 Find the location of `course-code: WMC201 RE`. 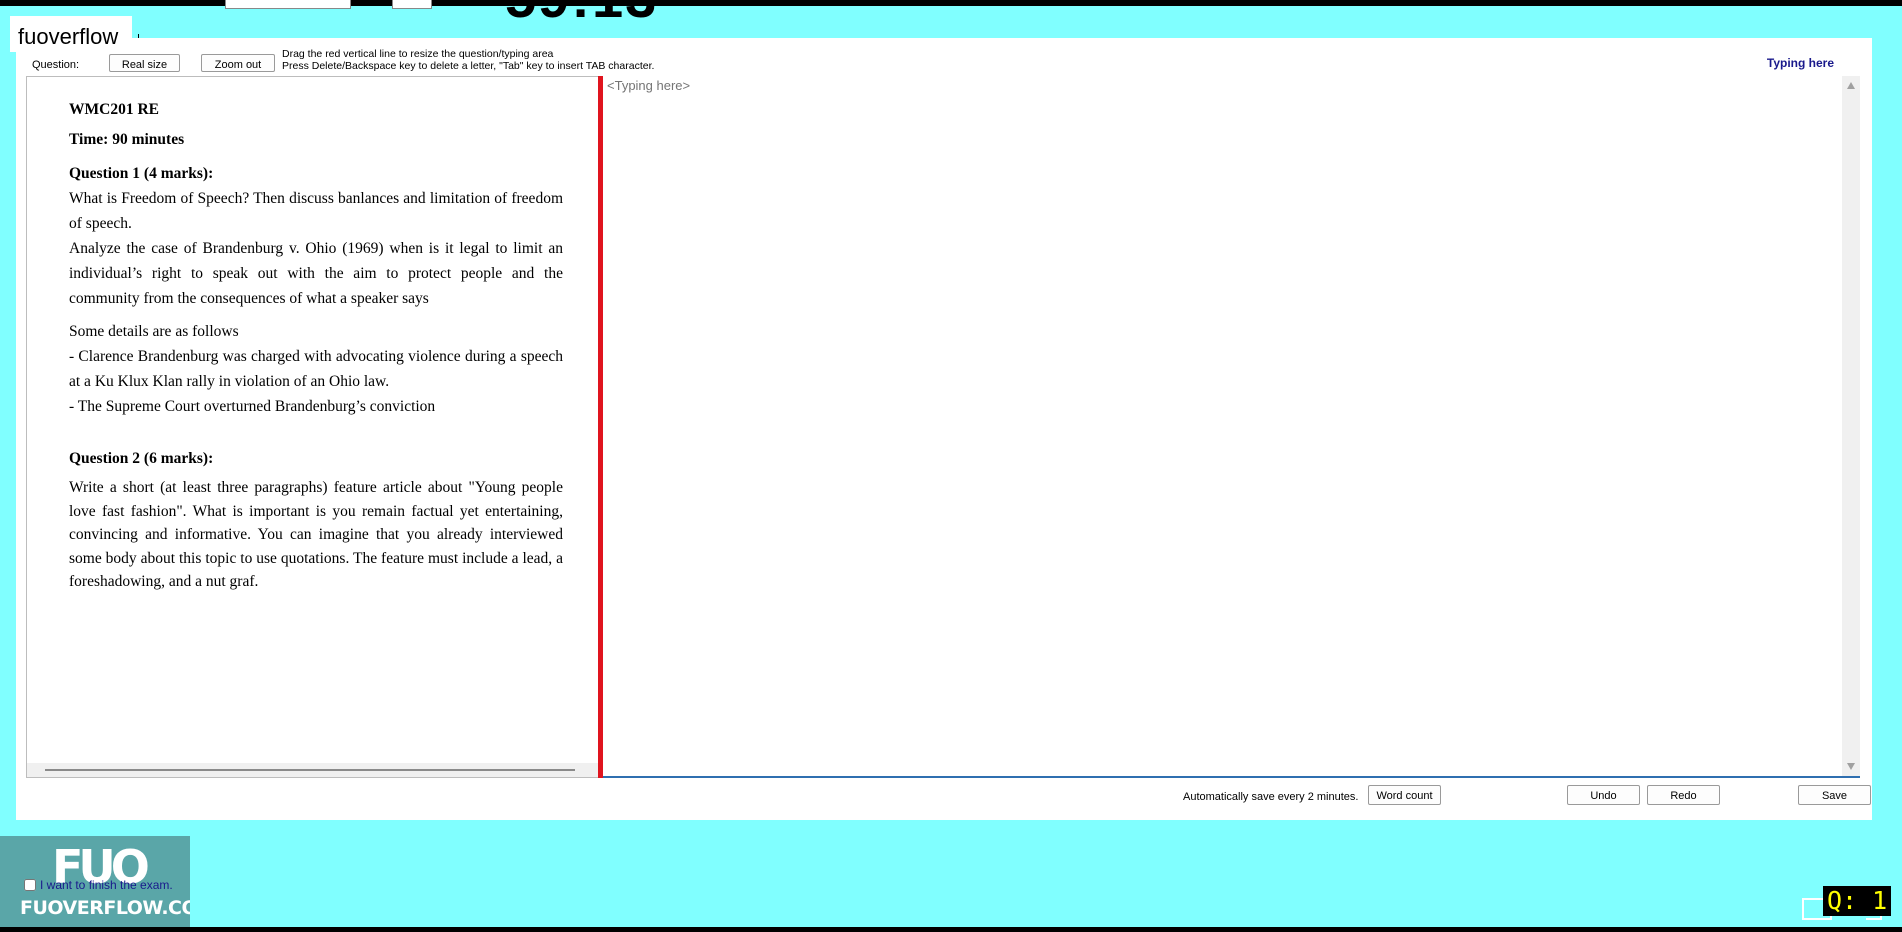

course-code: WMC201 RE is located at coordinates (114, 109).